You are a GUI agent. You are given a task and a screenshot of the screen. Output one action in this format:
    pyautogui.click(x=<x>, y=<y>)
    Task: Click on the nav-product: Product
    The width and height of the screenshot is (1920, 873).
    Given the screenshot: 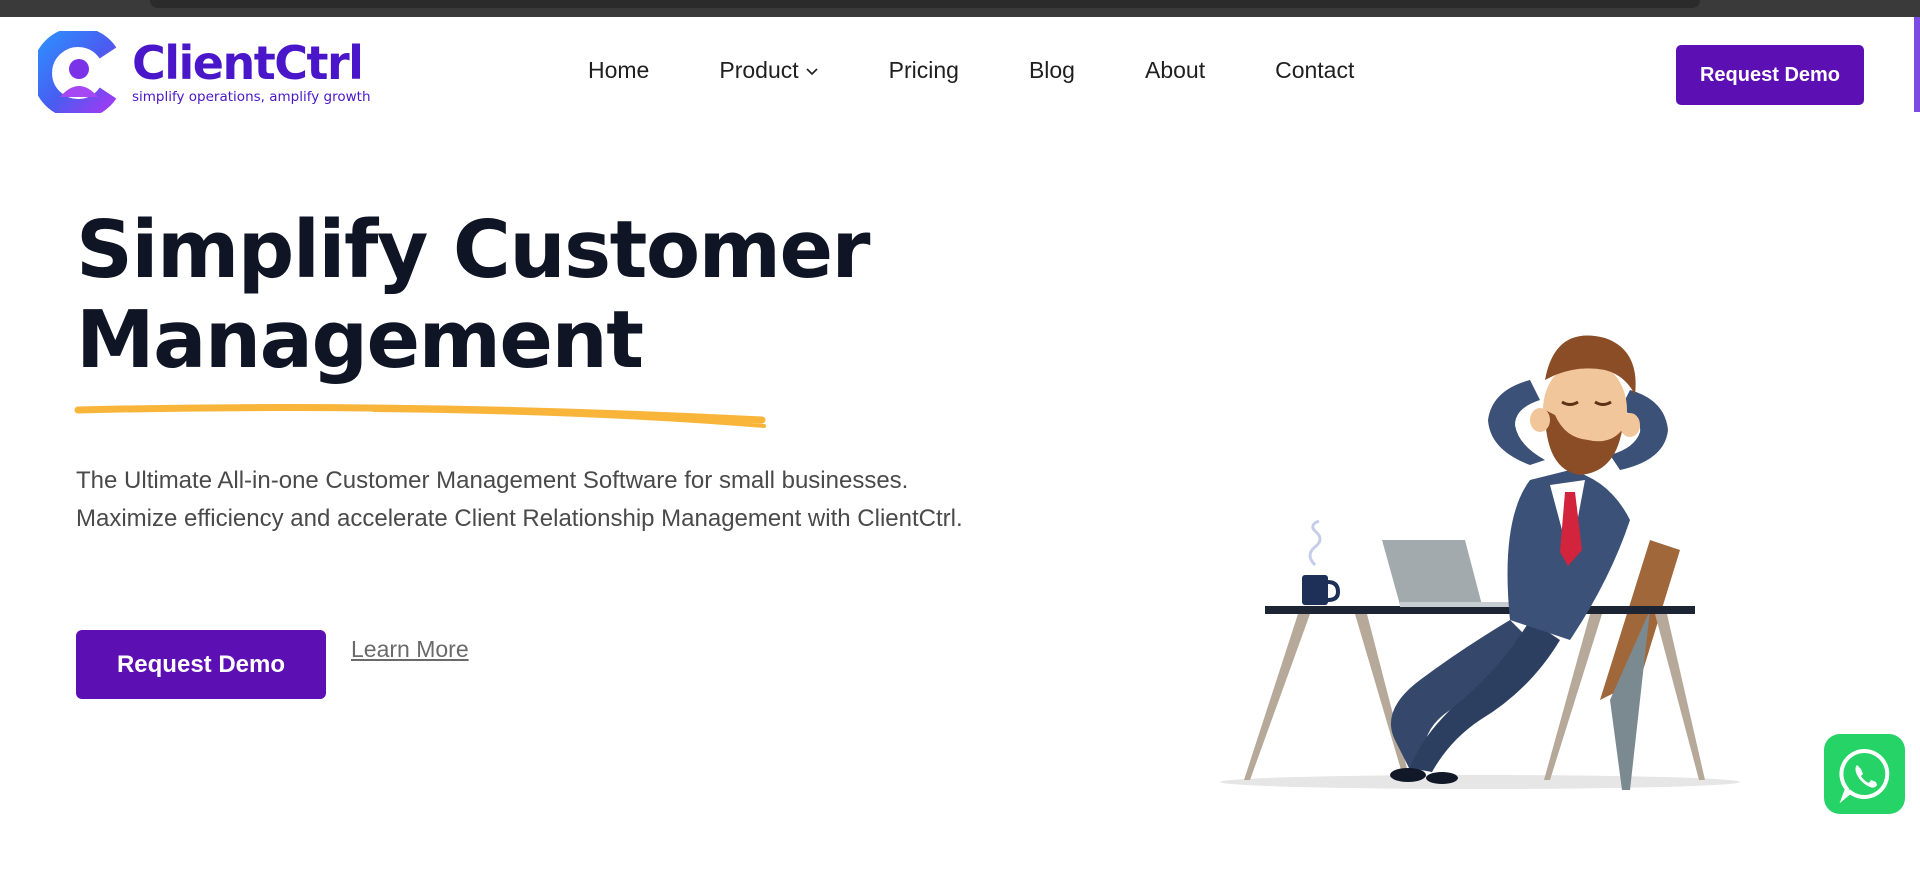 What is the action you would take?
    pyautogui.click(x=768, y=70)
    